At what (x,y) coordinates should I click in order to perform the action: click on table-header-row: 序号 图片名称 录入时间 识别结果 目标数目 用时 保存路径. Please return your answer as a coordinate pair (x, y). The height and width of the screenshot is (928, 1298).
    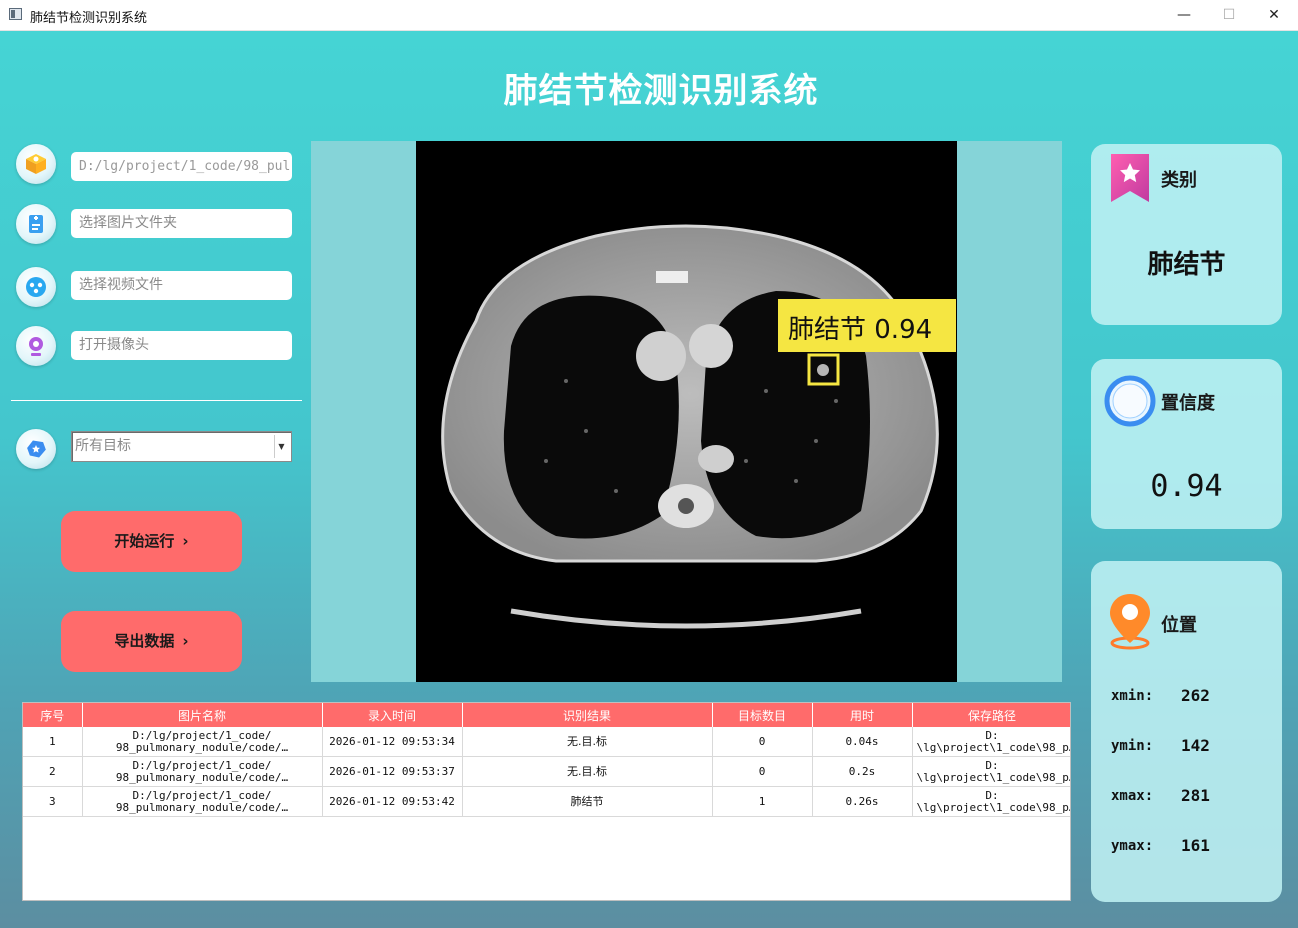
    Looking at the image, I should click on (546, 715).